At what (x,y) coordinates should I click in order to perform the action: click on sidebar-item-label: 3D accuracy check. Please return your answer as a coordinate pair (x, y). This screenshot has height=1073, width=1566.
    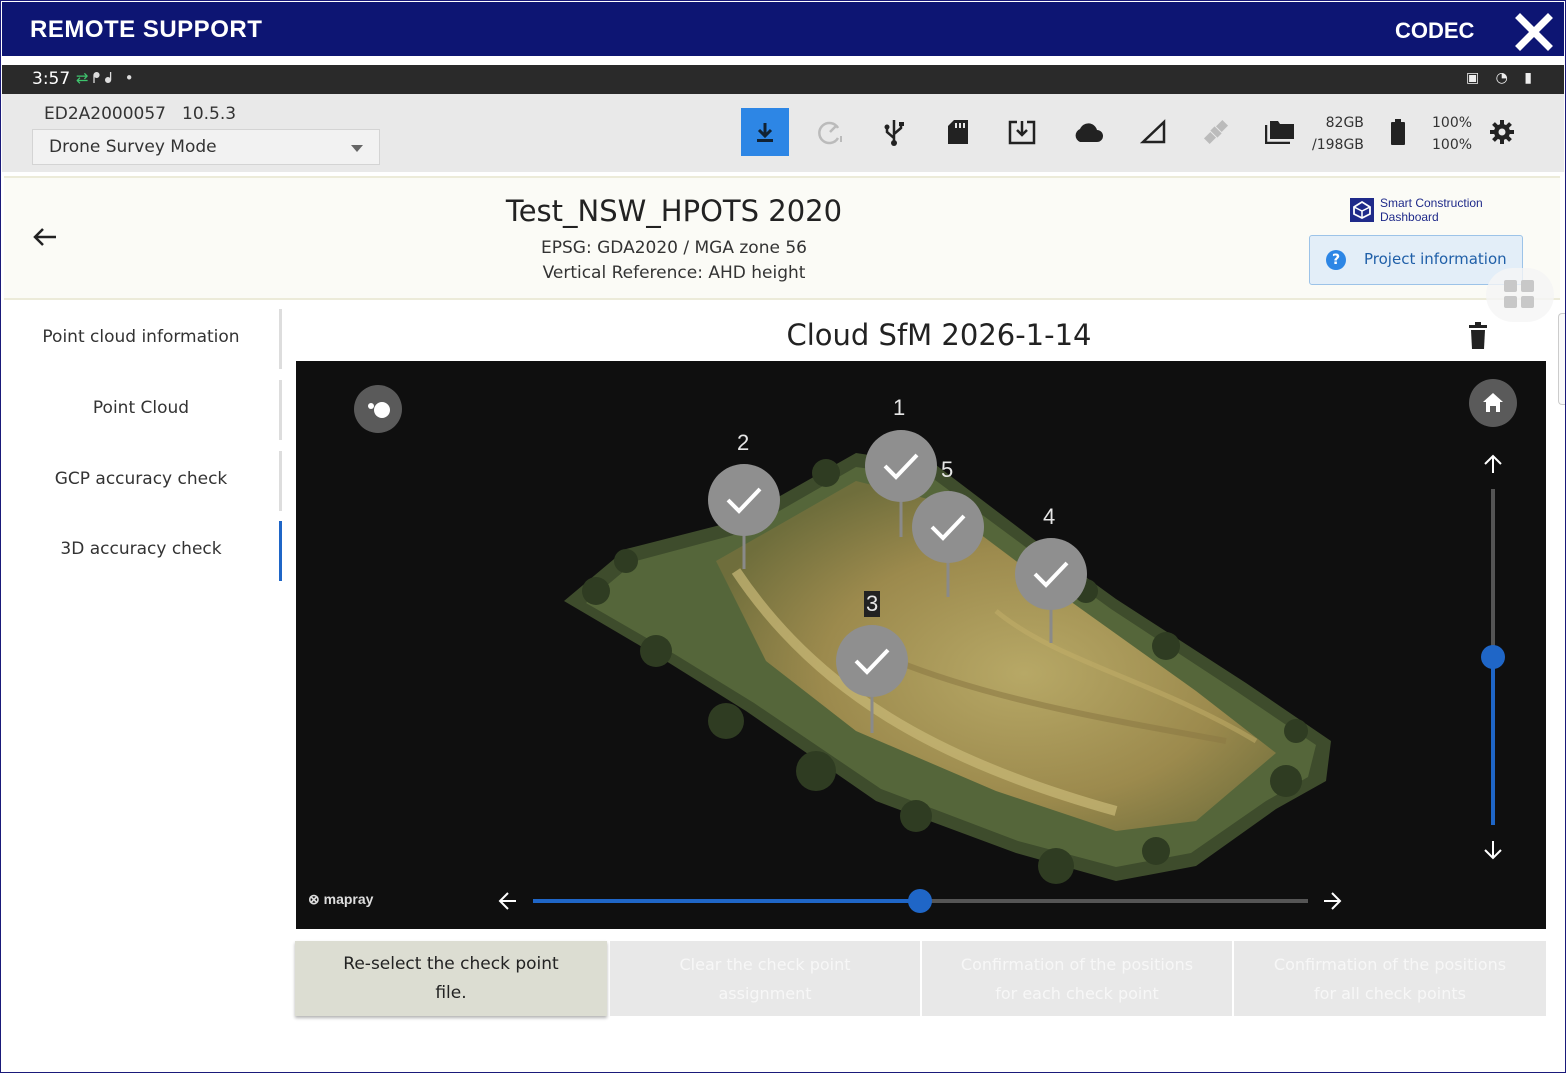
    Looking at the image, I should click on (141, 549).